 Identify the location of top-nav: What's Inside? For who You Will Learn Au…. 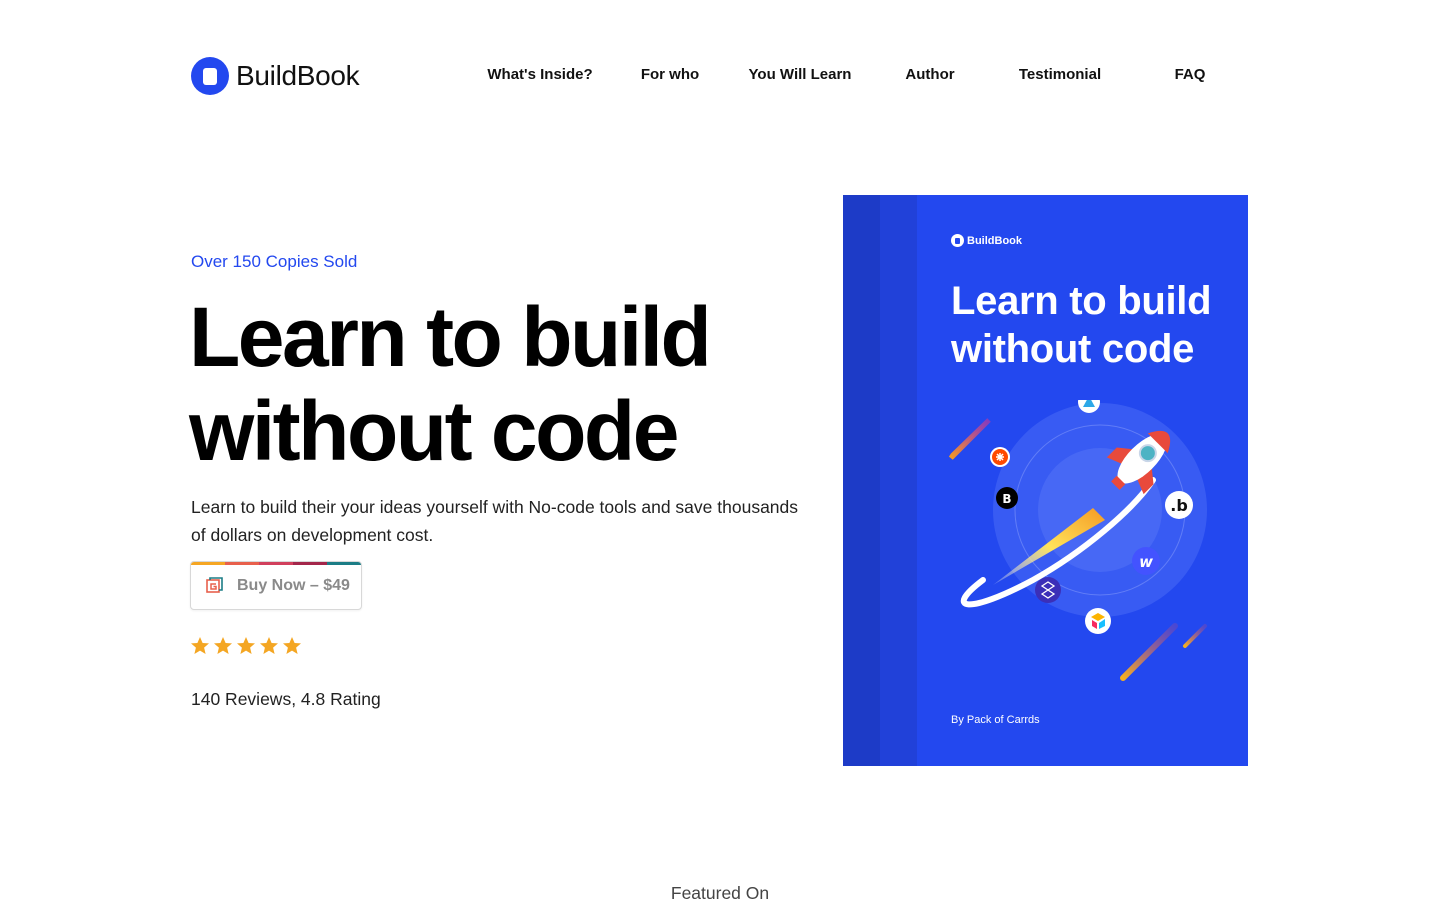
(720, 76).